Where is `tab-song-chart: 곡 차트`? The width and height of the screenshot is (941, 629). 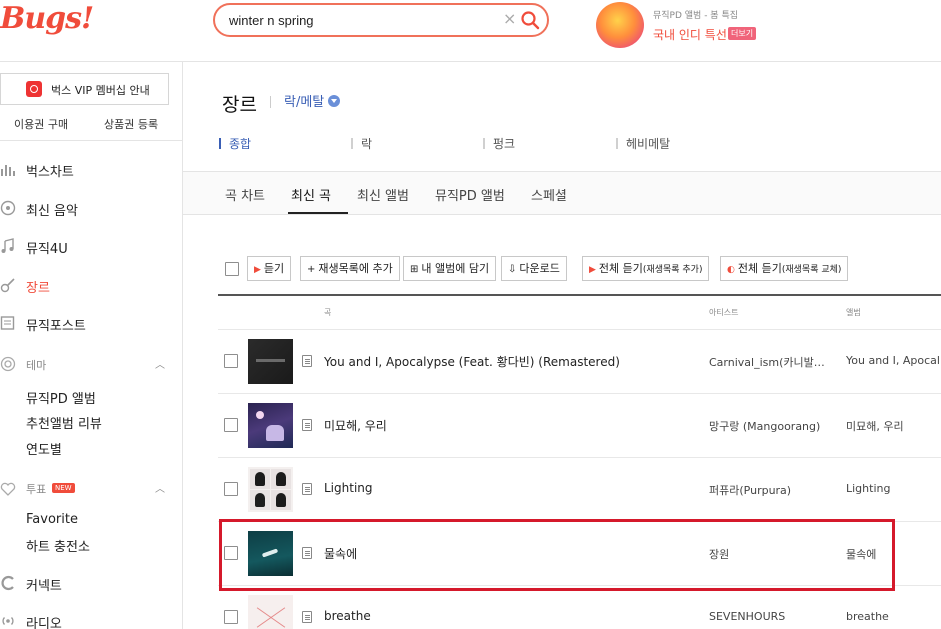
tab-song-chart: 곡 차트 is located at coordinates (245, 194).